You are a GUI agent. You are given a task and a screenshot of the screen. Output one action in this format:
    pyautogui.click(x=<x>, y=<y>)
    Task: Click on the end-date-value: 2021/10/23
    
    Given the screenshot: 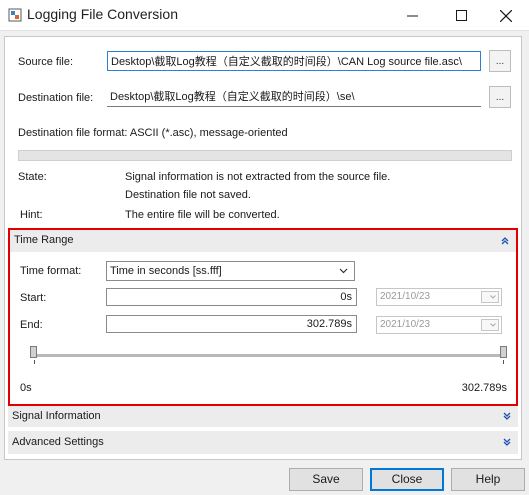 What is the action you would take?
    pyautogui.click(x=405, y=324)
    